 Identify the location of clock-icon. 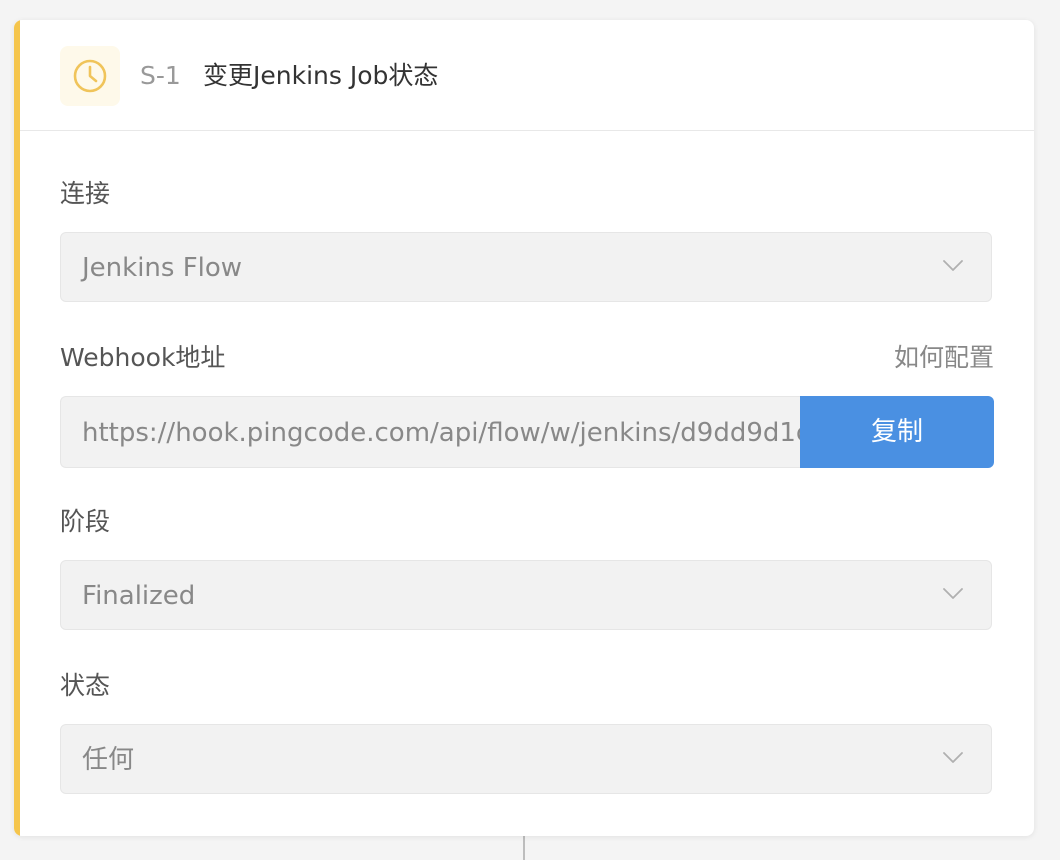
(90, 76).